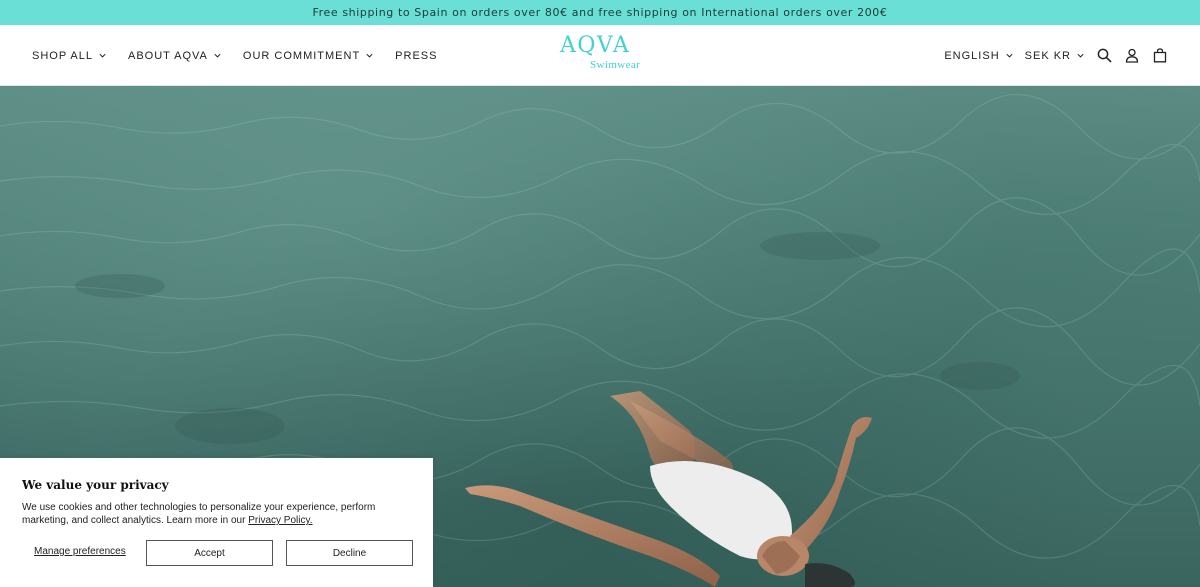 This screenshot has height=587, width=1200. What do you see at coordinates (595, 45) in the screenshot?
I see `logo-wordmark: AQVA` at bounding box center [595, 45].